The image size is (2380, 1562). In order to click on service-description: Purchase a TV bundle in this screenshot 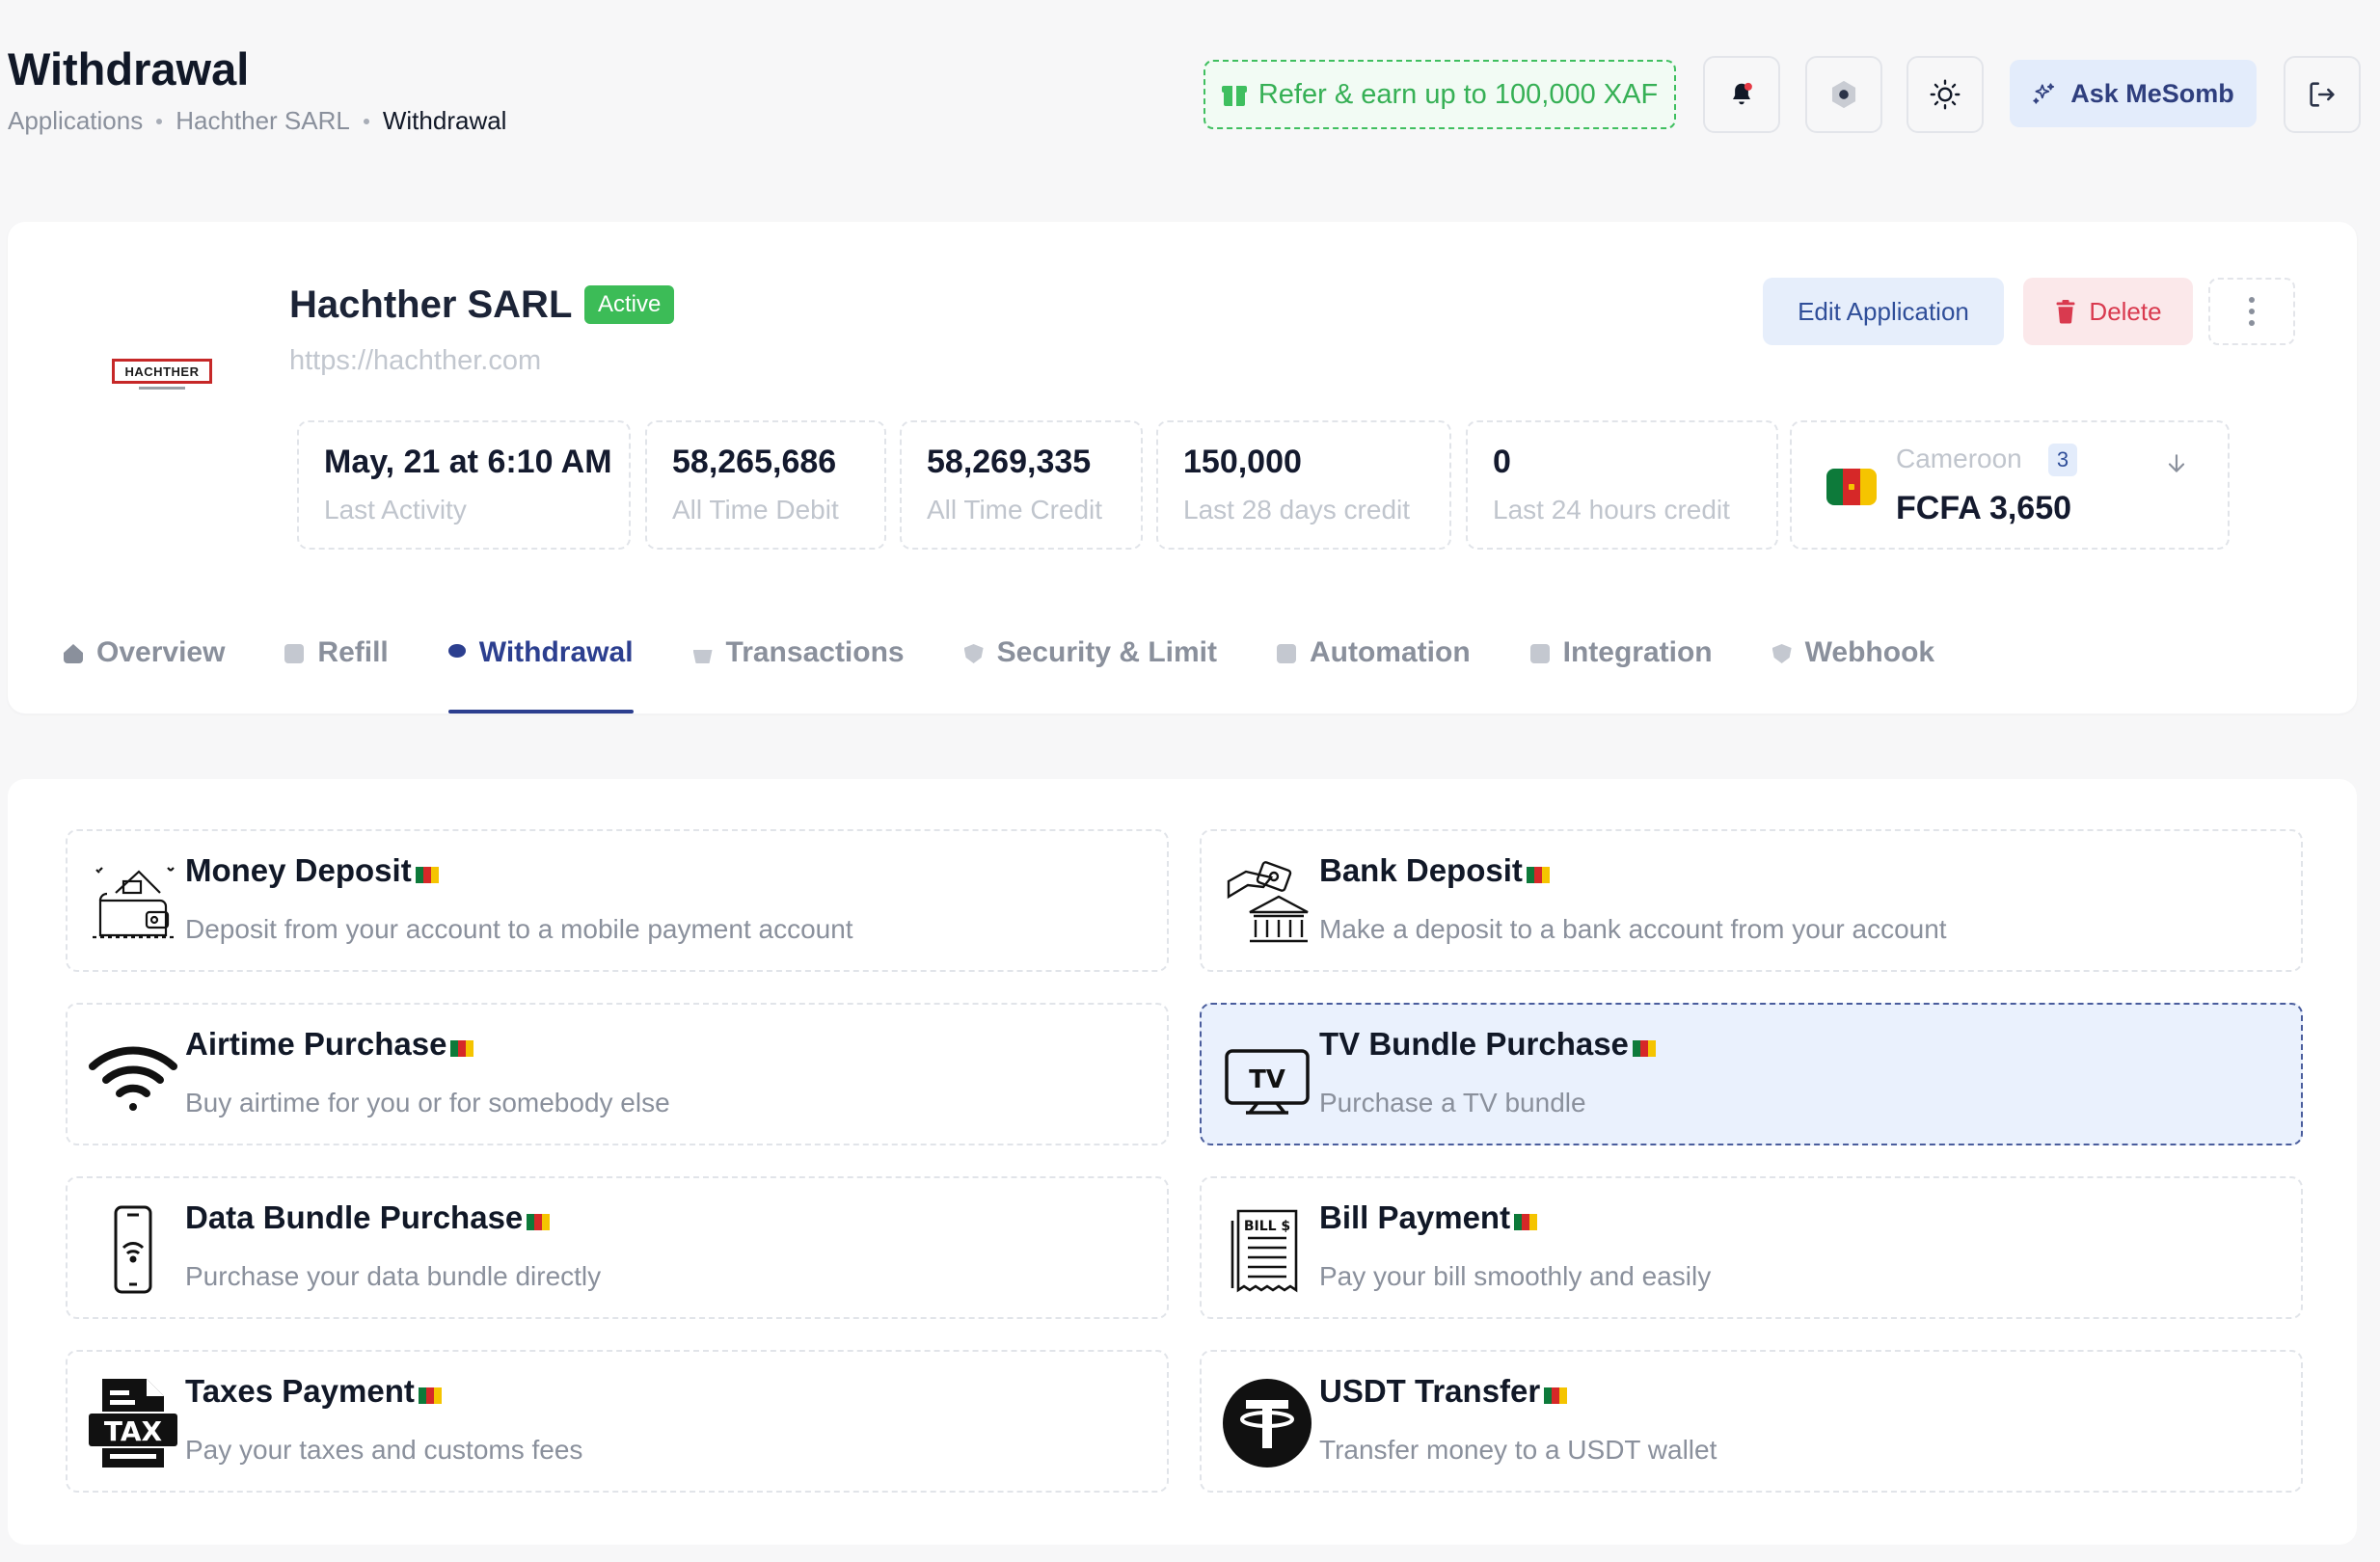, I will do `click(1452, 1103)`.